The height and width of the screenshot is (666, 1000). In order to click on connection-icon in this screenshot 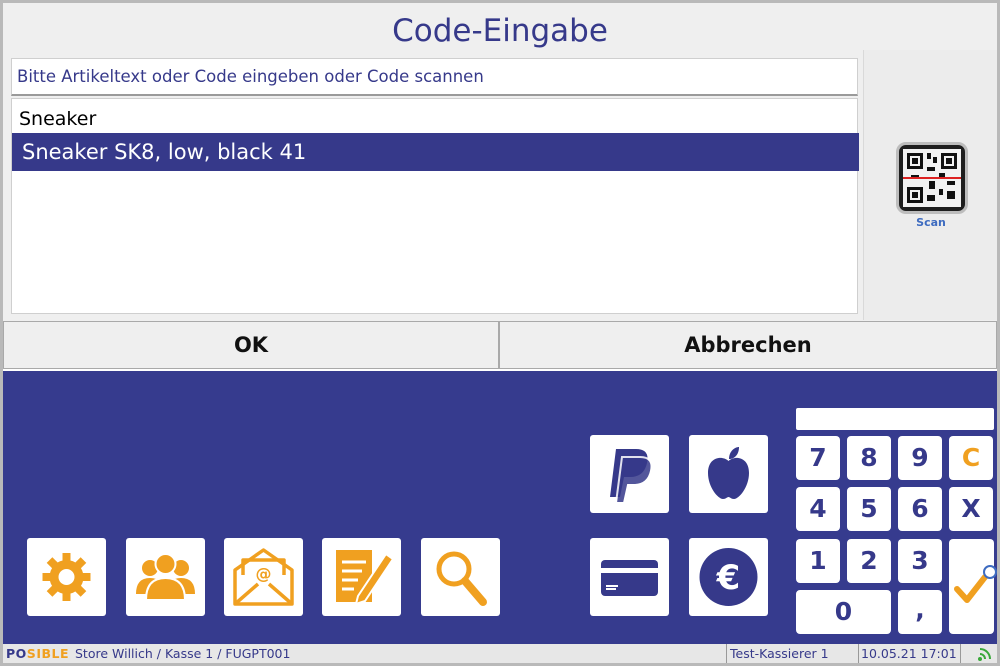, I will do `click(984, 654)`.